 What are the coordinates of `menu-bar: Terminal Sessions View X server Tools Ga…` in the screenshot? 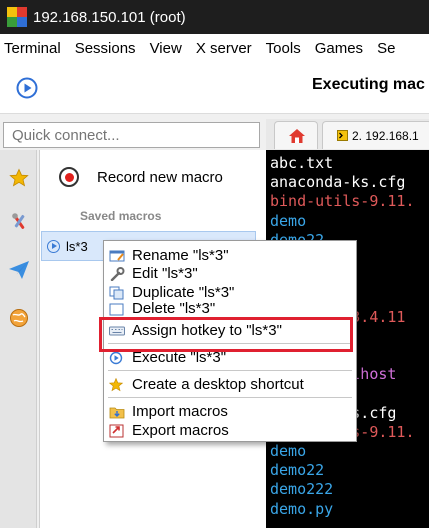 It's located at (214, 48).